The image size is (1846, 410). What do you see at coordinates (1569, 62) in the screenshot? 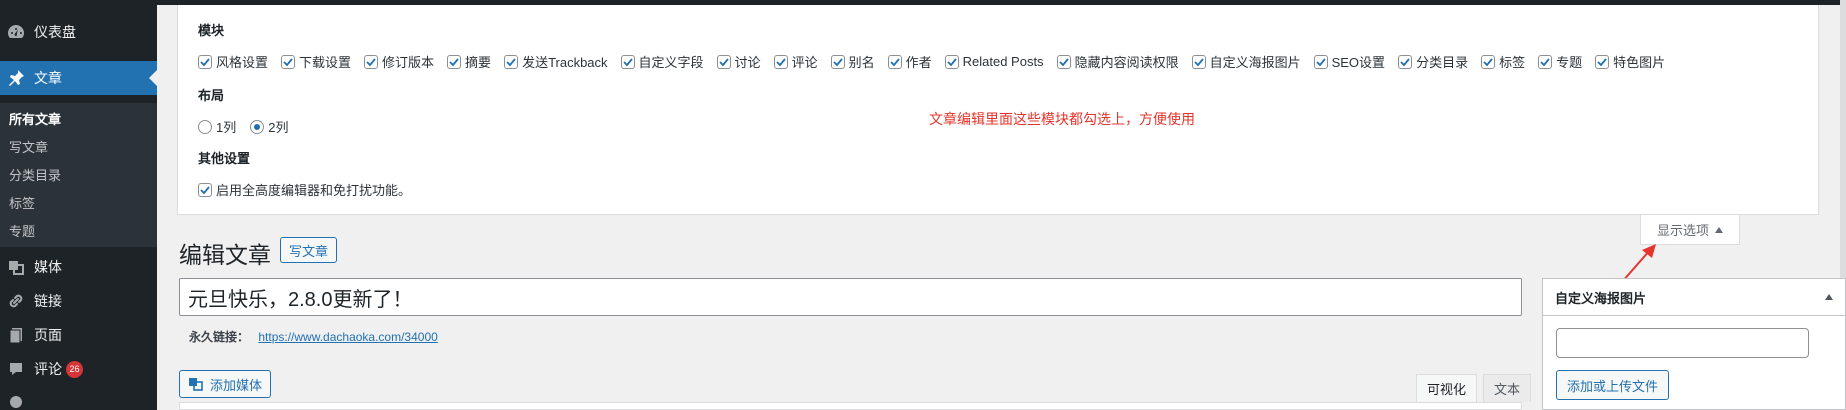
I see `module-label: 专题` at bounding box center [1569, 62].